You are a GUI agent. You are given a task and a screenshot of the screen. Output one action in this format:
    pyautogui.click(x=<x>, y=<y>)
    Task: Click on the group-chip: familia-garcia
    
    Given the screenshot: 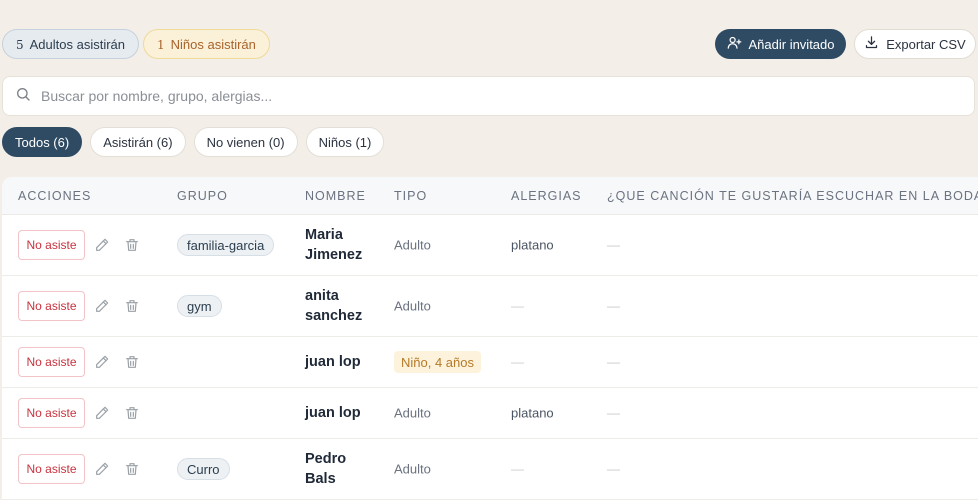 What is the action you would take?
    pyautogui.click(x=226, y=245)
    